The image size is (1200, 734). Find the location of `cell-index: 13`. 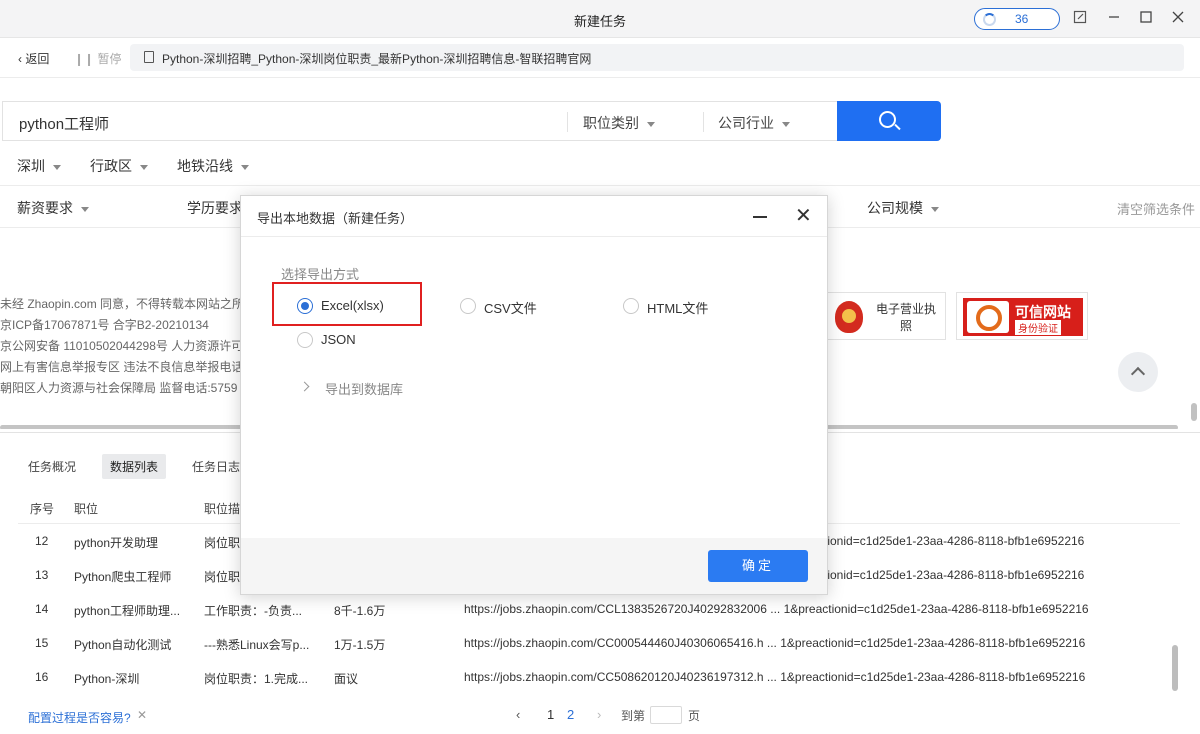

cell-index: 13 is located at coordinates (42, 575).